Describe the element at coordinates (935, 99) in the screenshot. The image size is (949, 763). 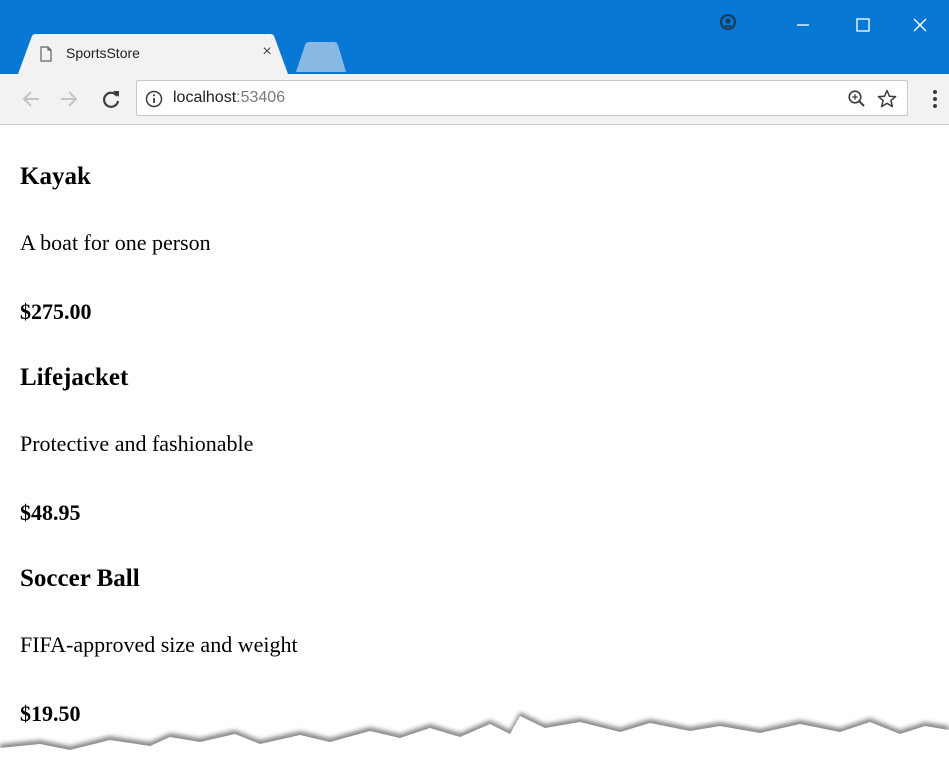
I see `kebab-menu-icon` at that location.